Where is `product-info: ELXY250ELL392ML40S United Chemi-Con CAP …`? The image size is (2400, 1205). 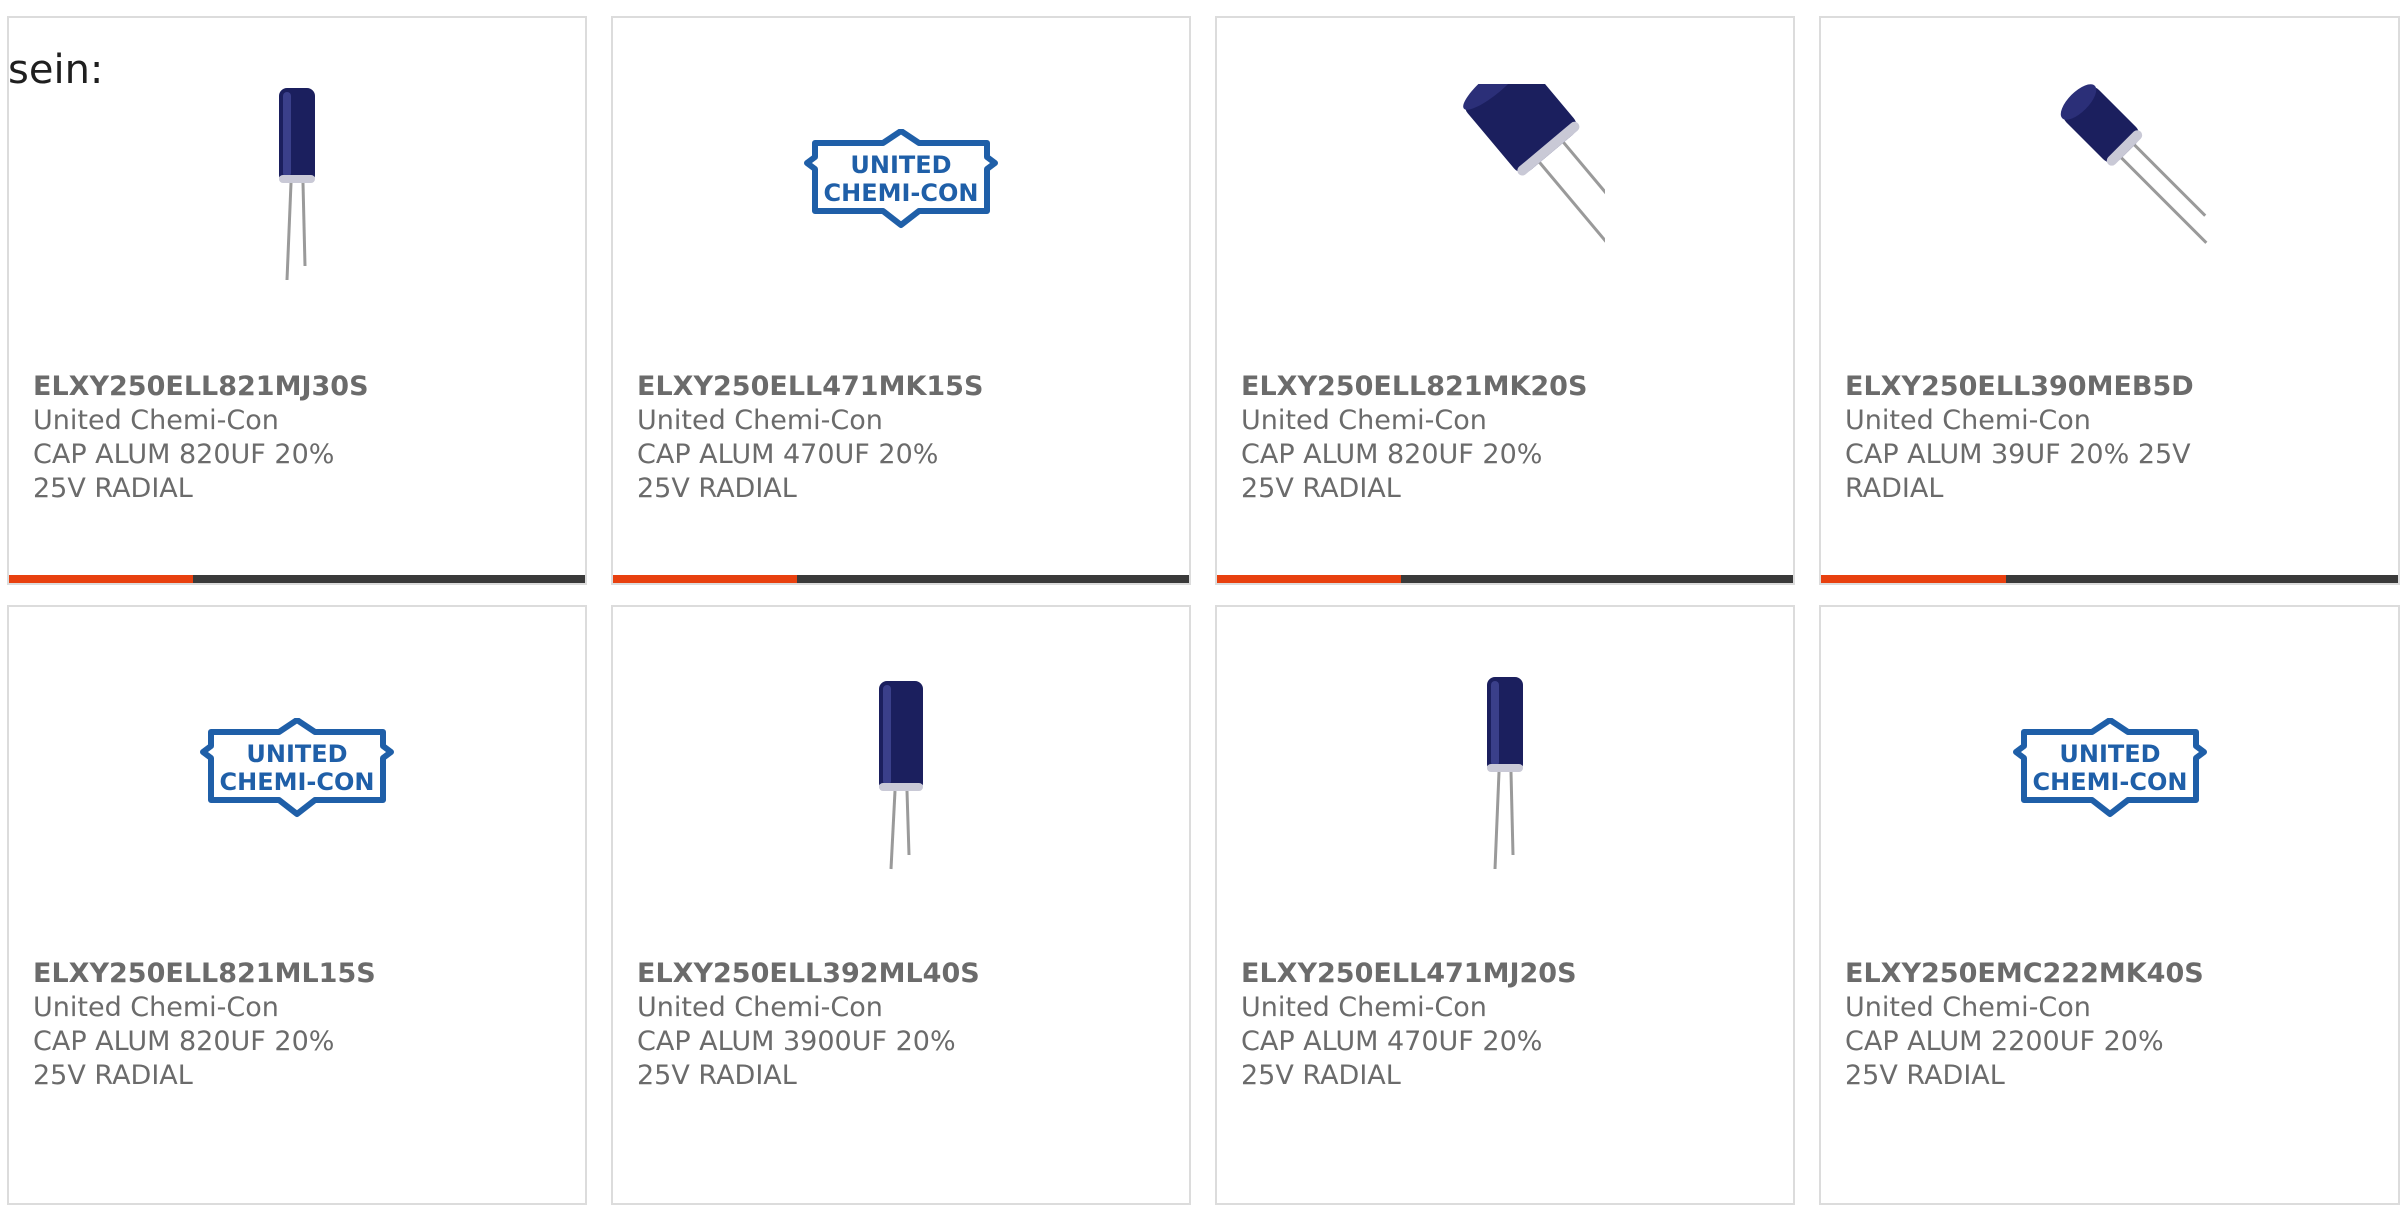
product-info: ELXY250ELL392ML40S United Chemi-Con CAP … is located at coordinates (903, 1025).